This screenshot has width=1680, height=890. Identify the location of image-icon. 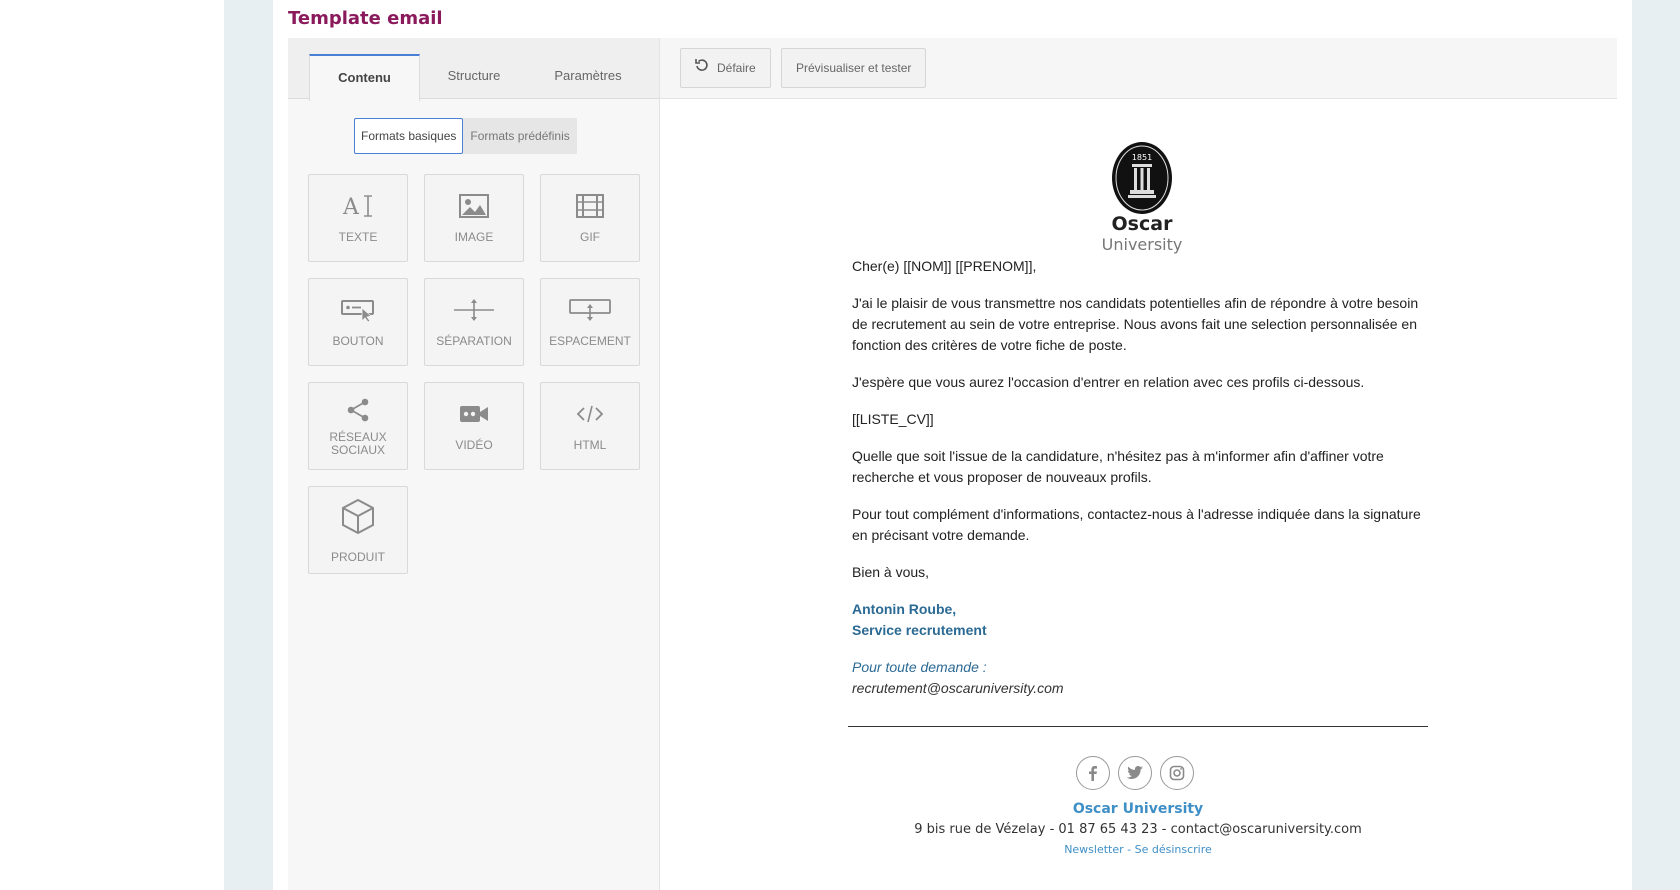
(474, 206).